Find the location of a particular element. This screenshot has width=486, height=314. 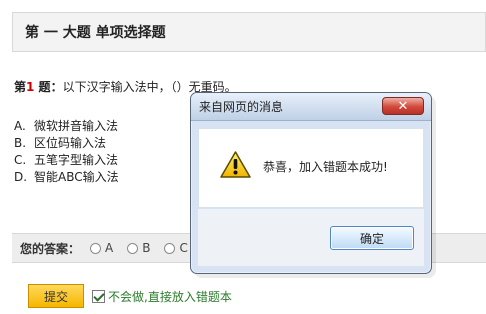

dialog-body: 恭喜，加入错题本成功! is located at coordinates (311, 168).